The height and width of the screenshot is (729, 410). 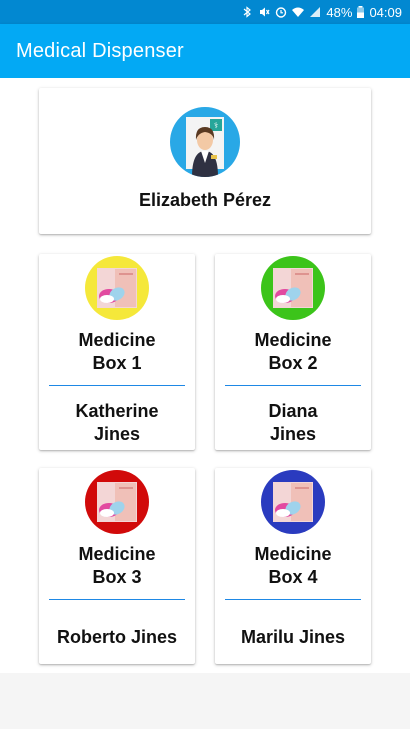 I want to click on box-title: Medicine Box 3, so click(x=117, y=566).